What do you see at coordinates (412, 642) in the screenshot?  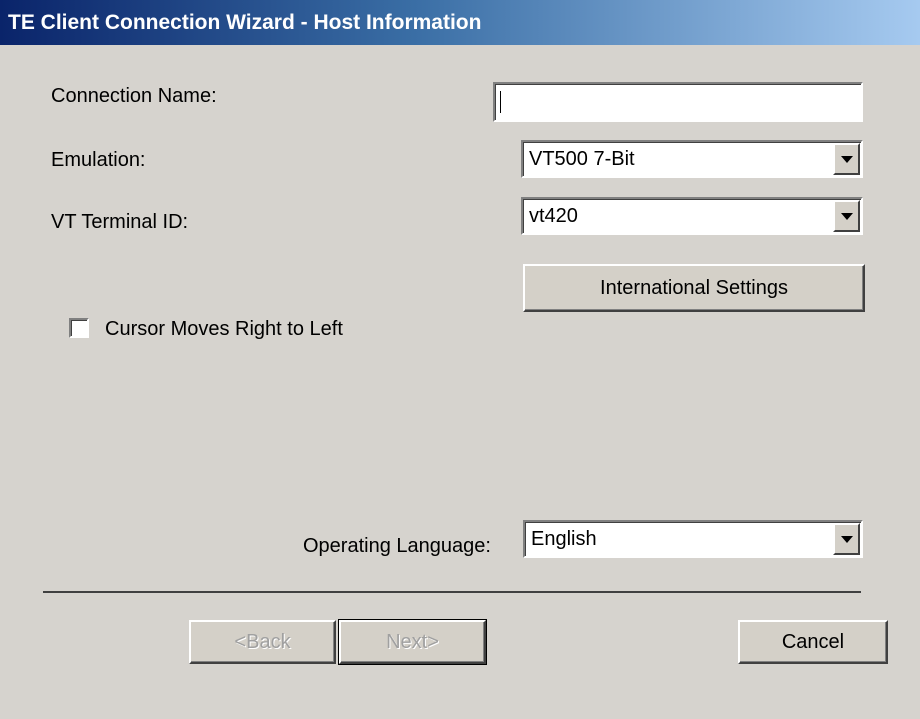 I see `next-button: Next>` at bounding box center [412, 642].